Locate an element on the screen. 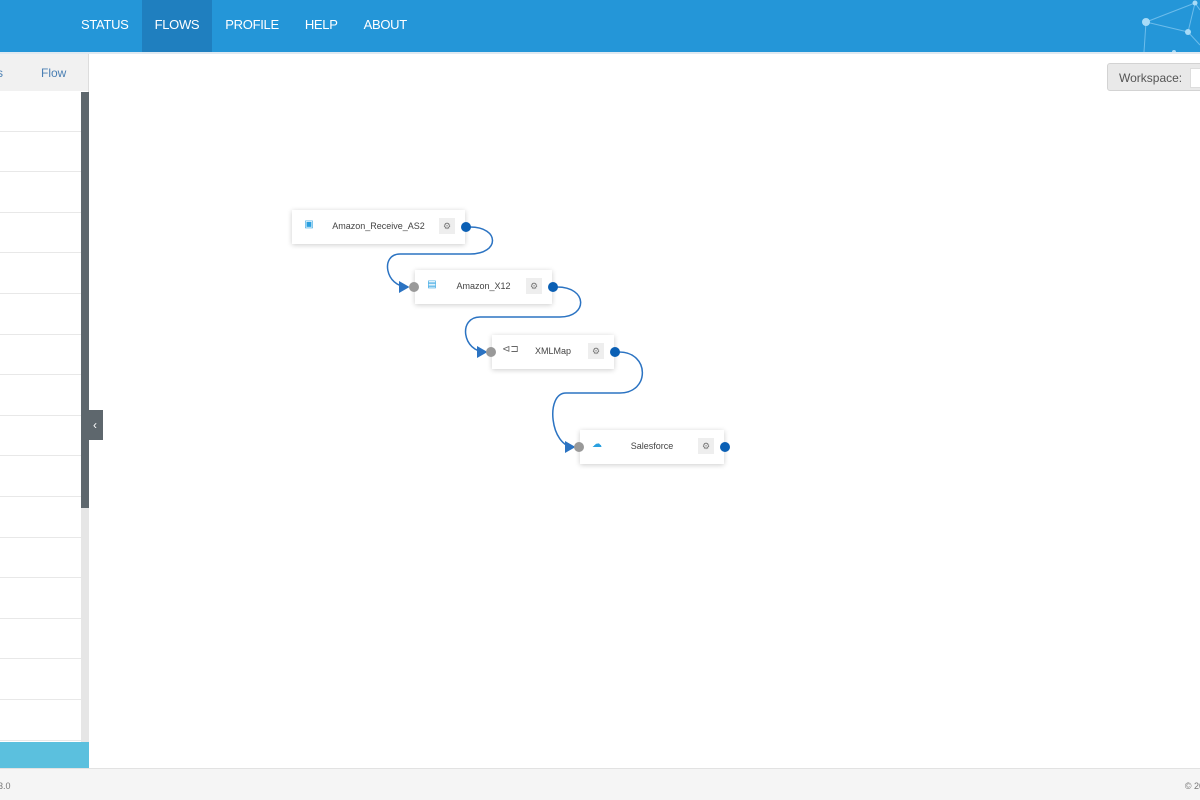  flow-node-salesforce: ☁ Salesforce ⚙ is located at coordinates (652, 447).